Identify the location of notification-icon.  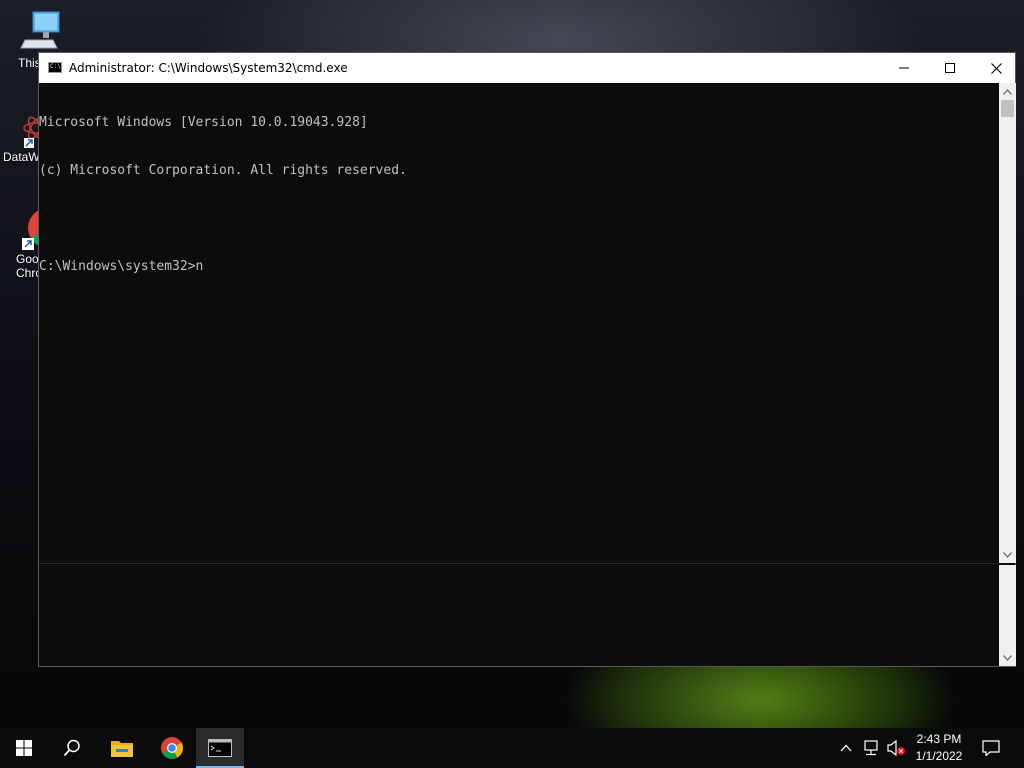
(991, 748).